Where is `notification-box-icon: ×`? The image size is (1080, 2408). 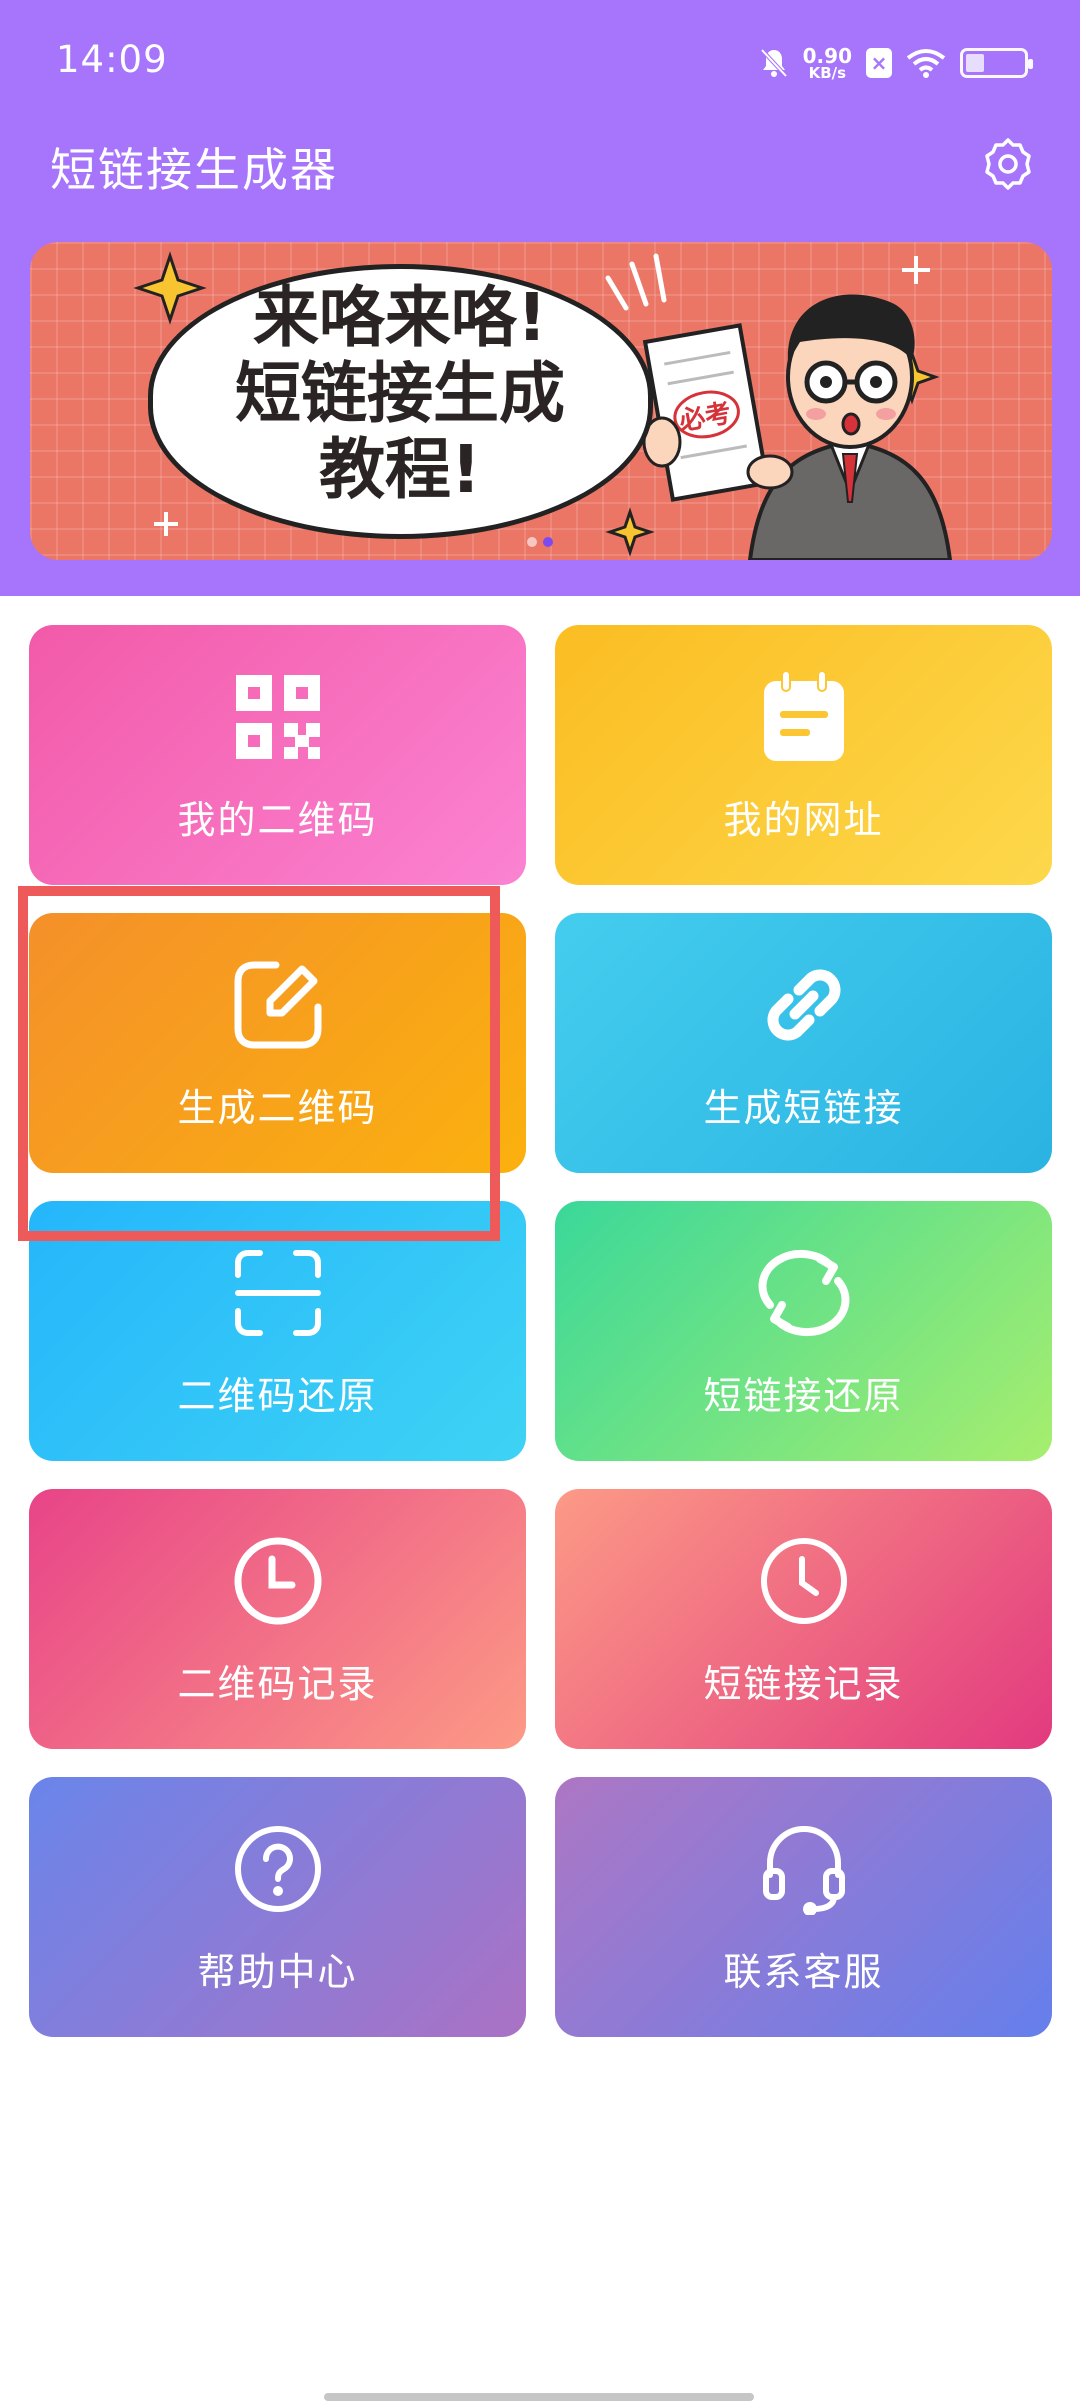 notification-box-icon: × is located at coordinates (879, 63).